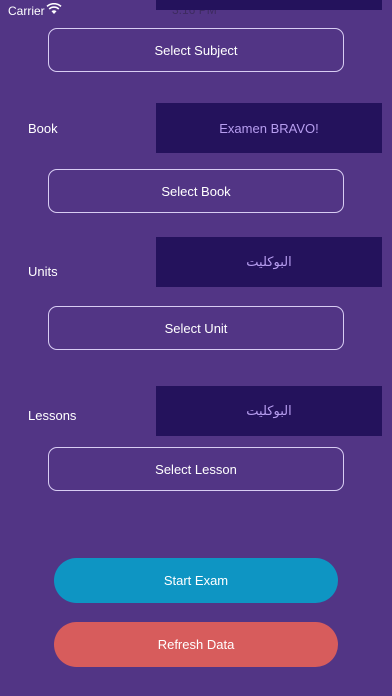 This screenshot has height=696, width=392. Describe the element at coordinates (54, 8) in the screenshot. I see `wifi-icon` at that location.